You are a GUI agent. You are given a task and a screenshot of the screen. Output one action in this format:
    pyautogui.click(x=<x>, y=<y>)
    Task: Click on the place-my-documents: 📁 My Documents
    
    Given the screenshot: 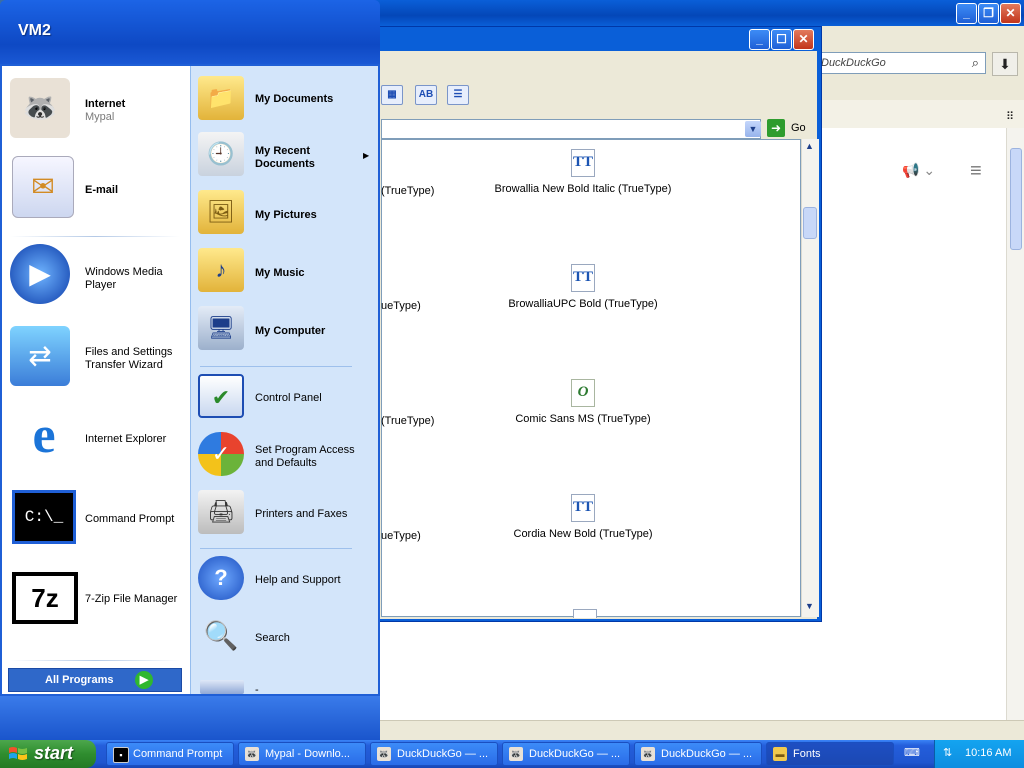 What is the action you would take?
    pyautogui.click(x=286, y=100)
    